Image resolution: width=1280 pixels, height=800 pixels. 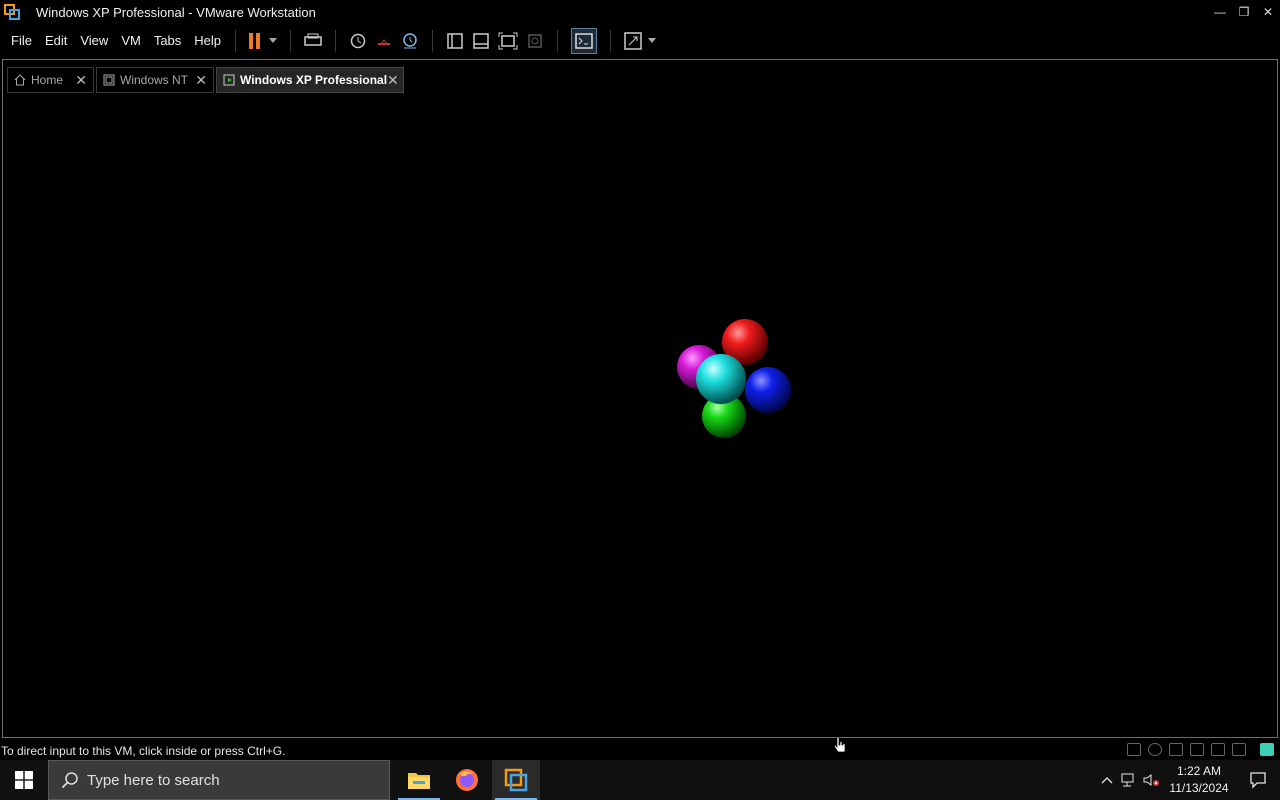 What do you see at coordinates (21, 40) in the screenshot?
I see `menu-file: File` at bounding box center [21, 40].